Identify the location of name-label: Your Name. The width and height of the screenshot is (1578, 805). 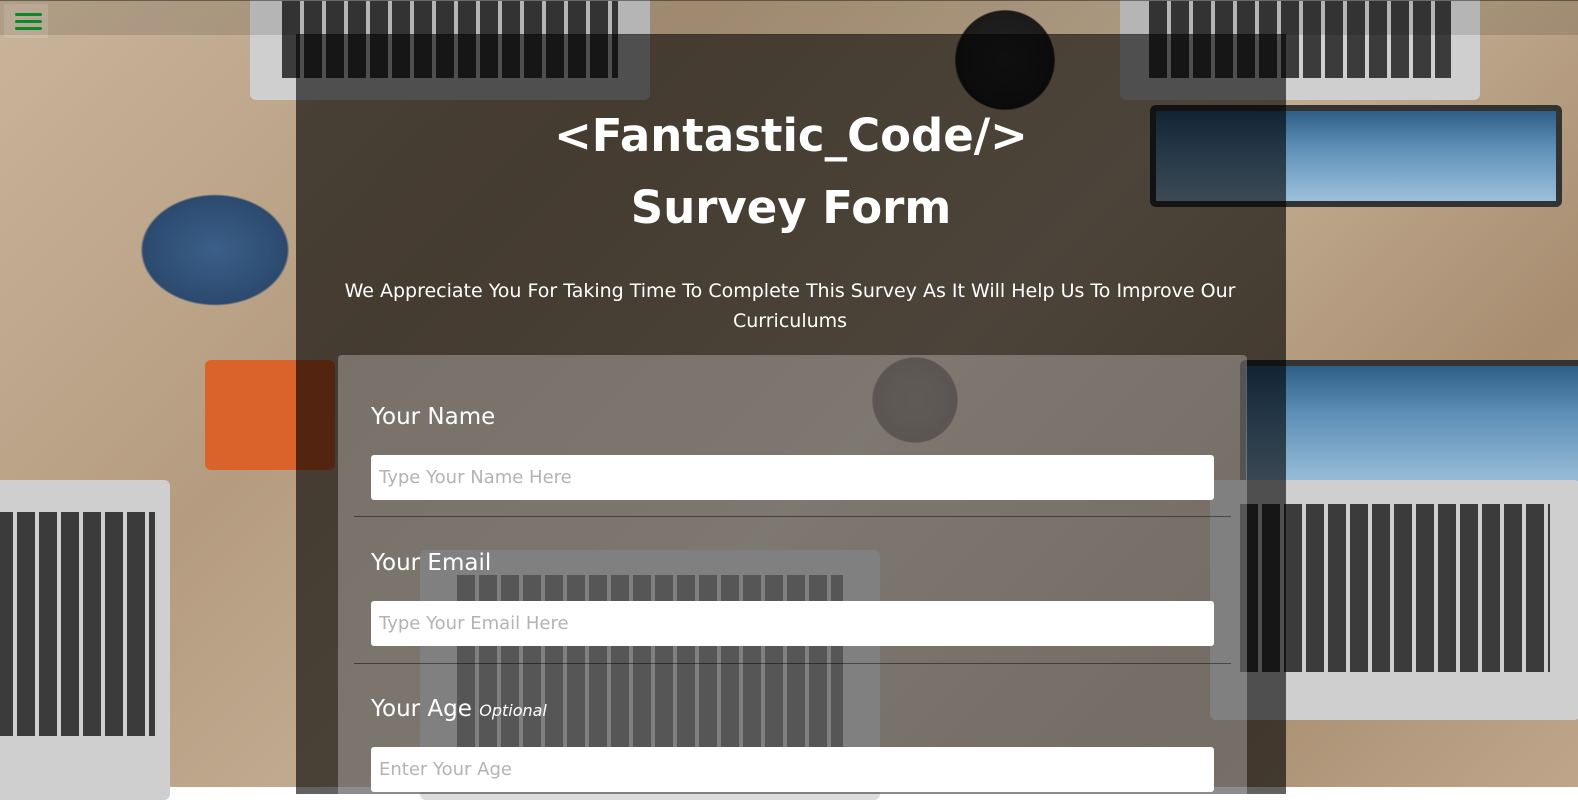
(433, 417).